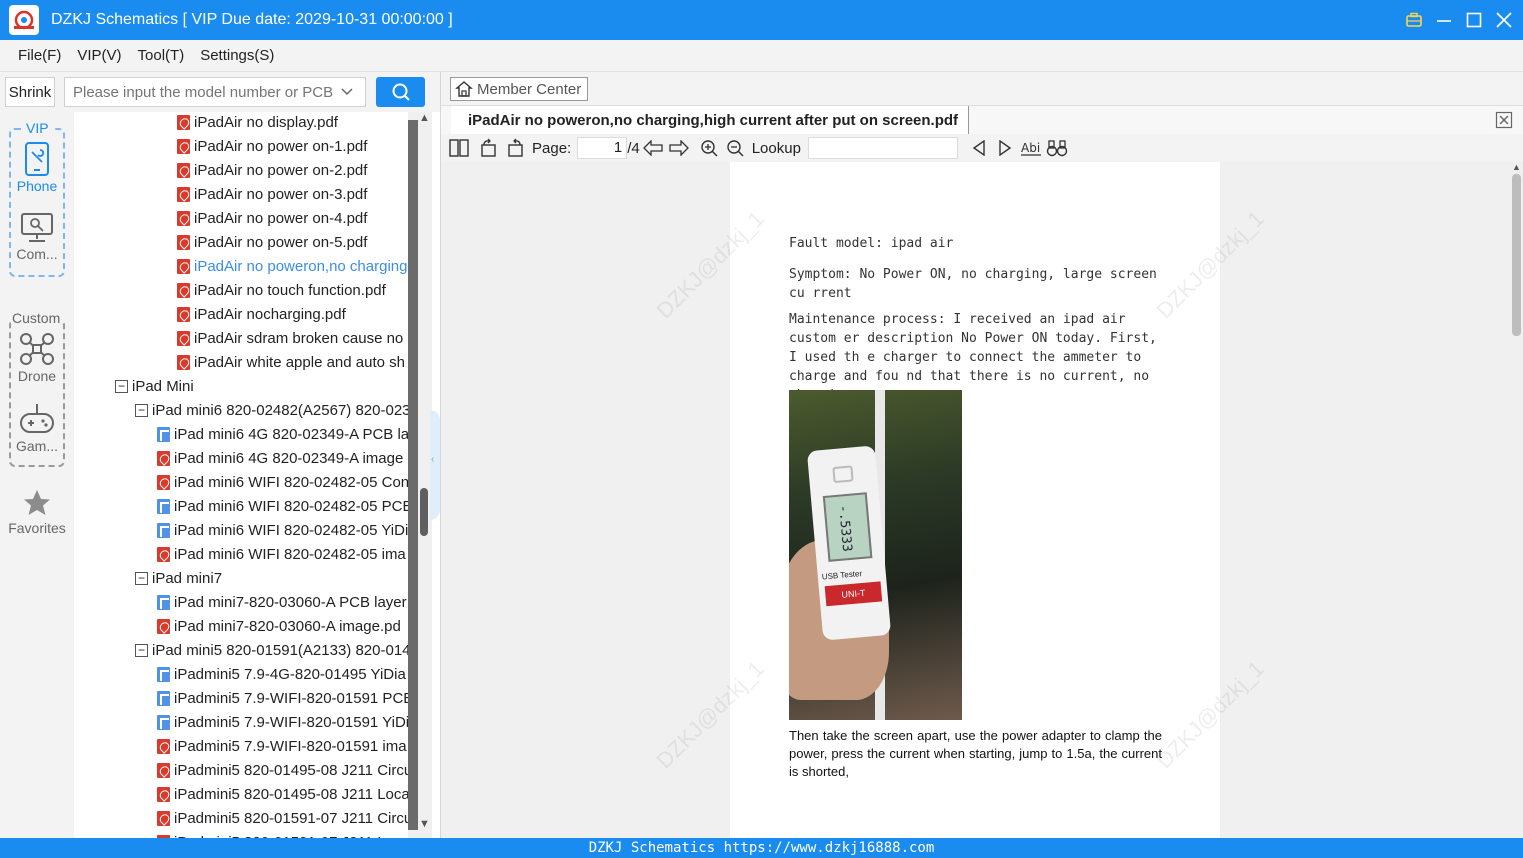  I want to click on zoom-out-icon, so click(735, 148).